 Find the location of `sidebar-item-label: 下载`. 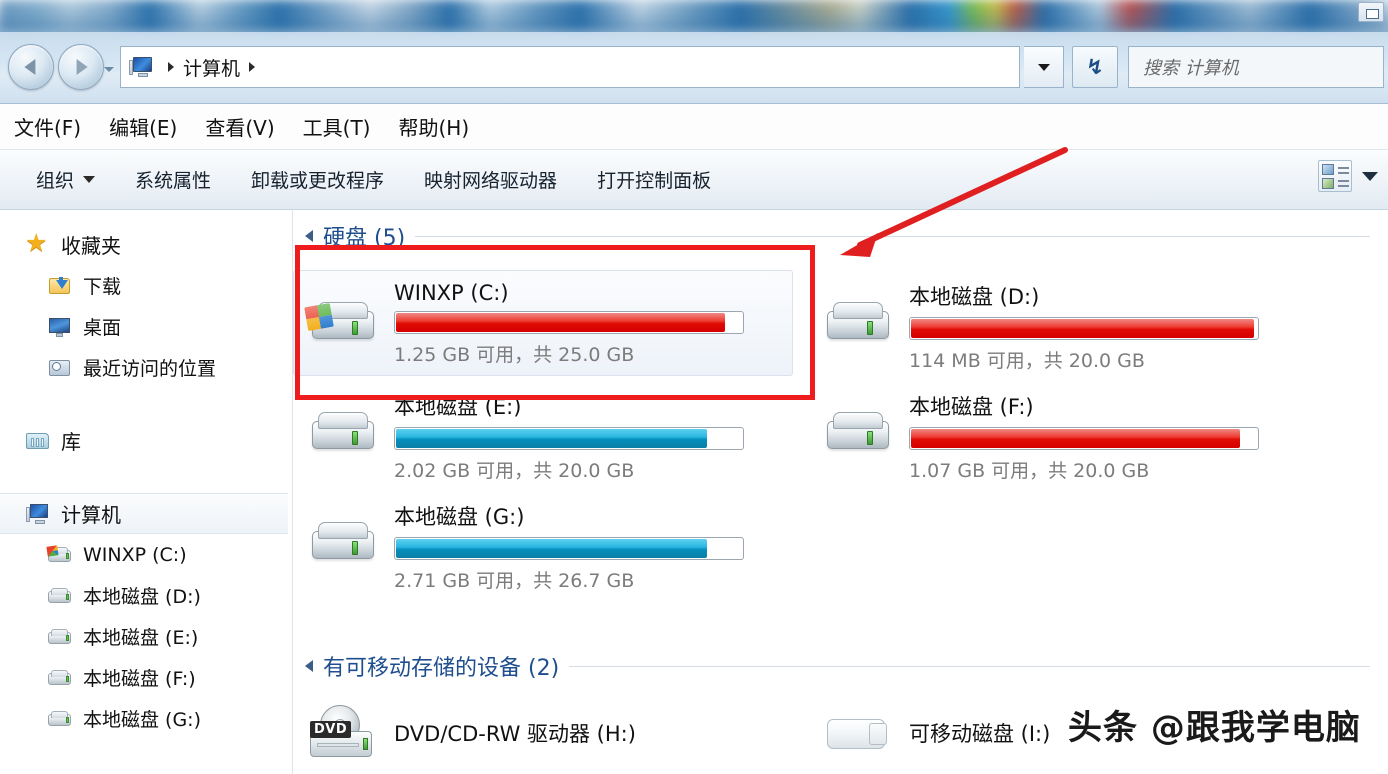

sidebar-item-label: 下载 is located at coordinates (102, 287).